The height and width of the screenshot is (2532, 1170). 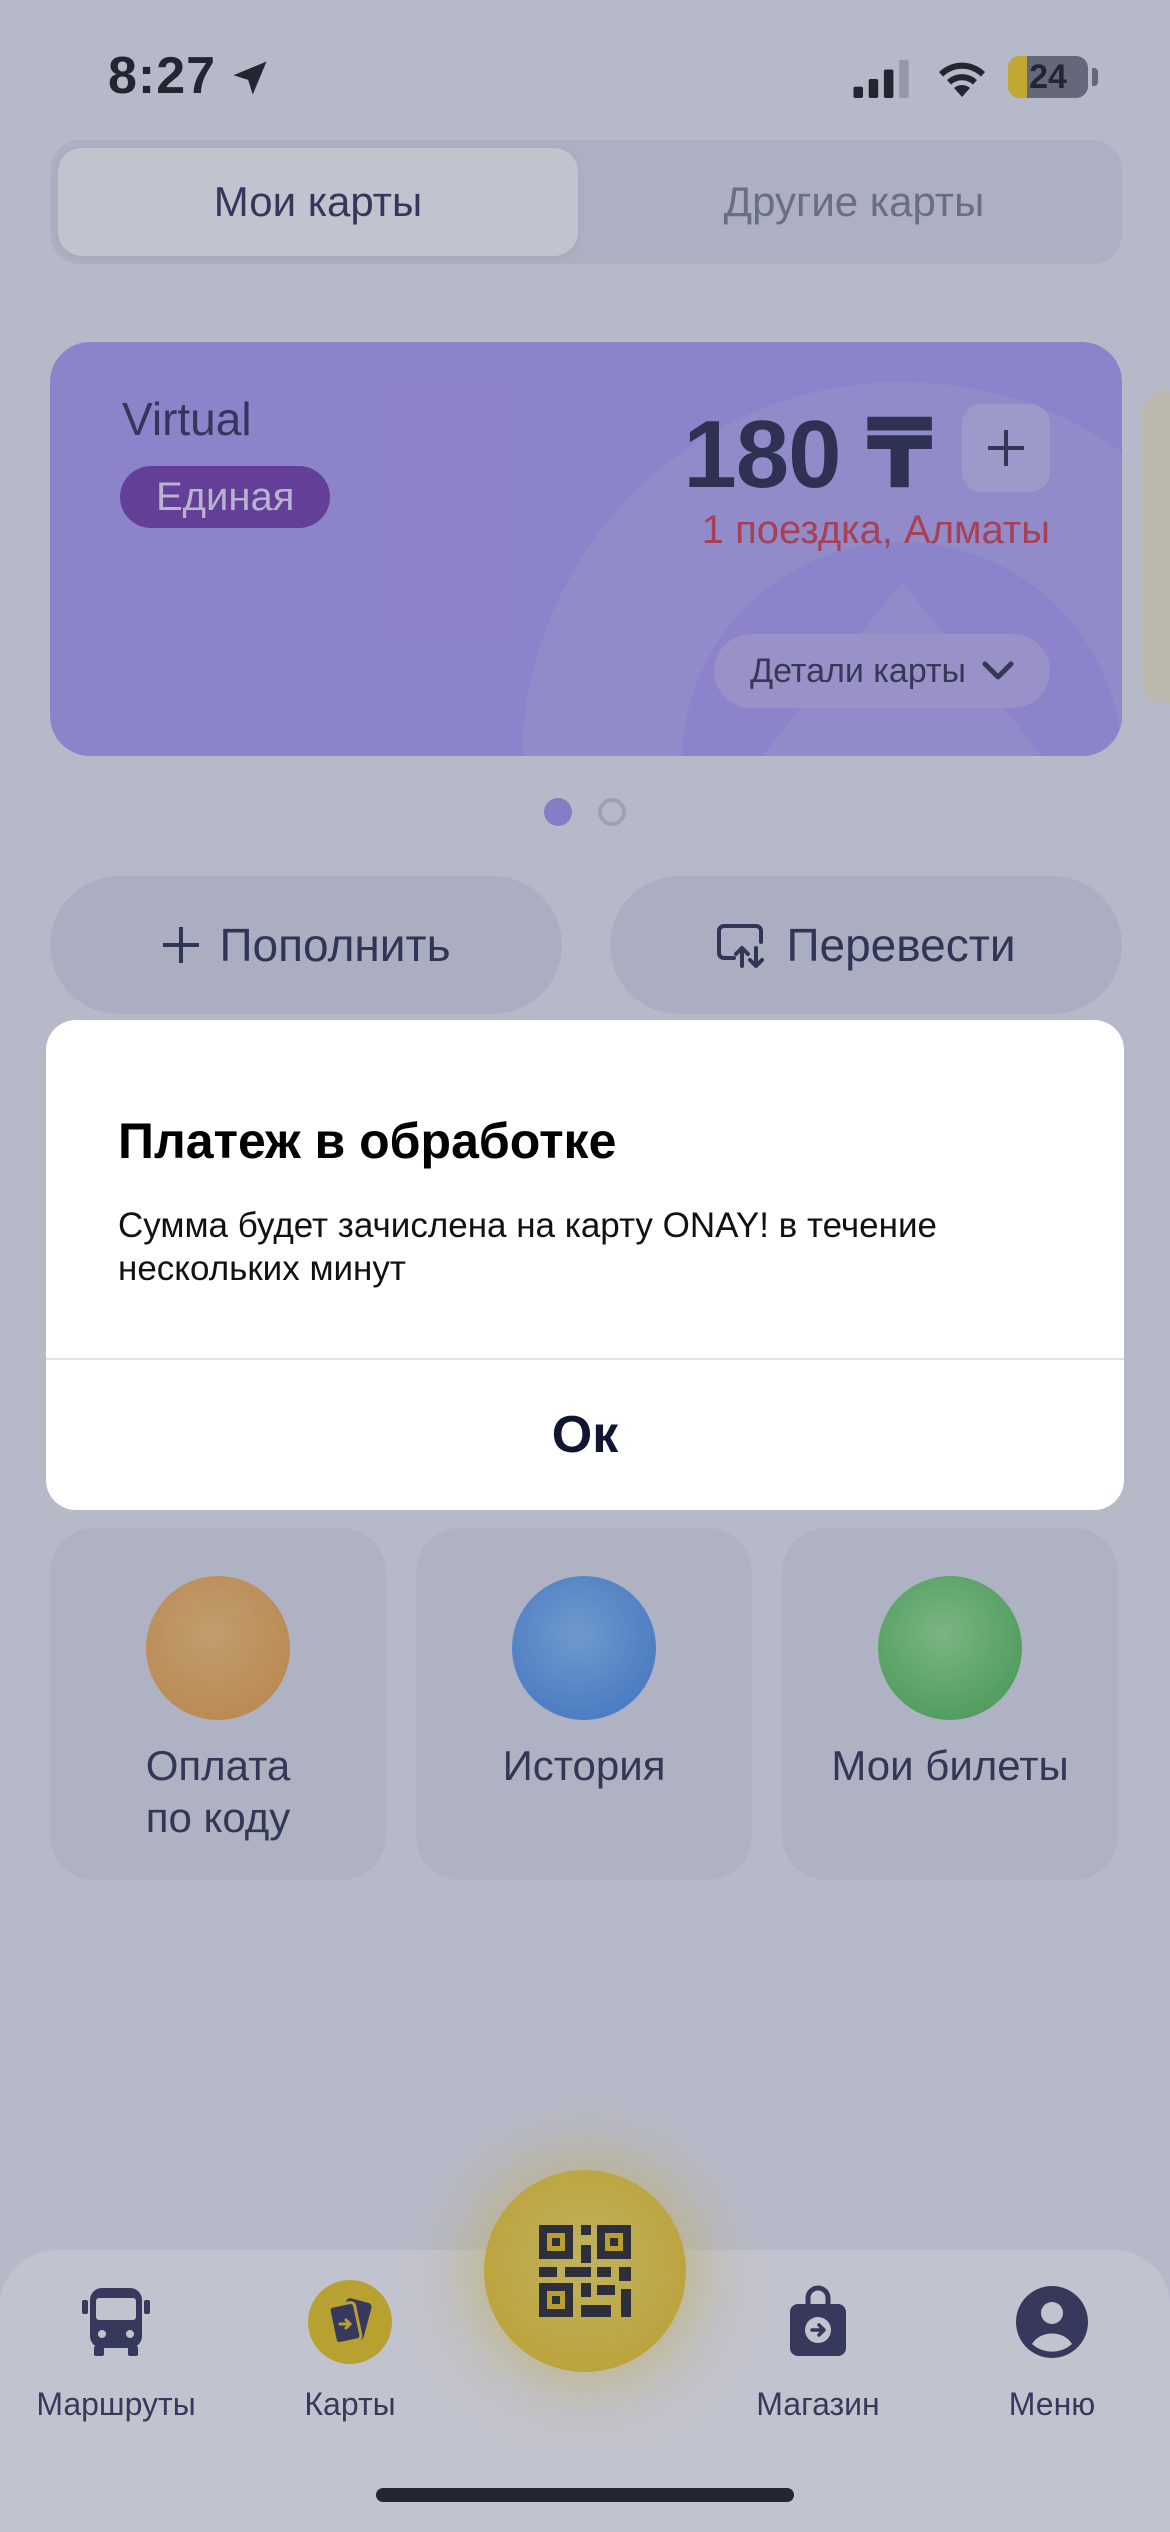 I want to click on alert-ok-button: Ок, so click(x=585, y=1435).